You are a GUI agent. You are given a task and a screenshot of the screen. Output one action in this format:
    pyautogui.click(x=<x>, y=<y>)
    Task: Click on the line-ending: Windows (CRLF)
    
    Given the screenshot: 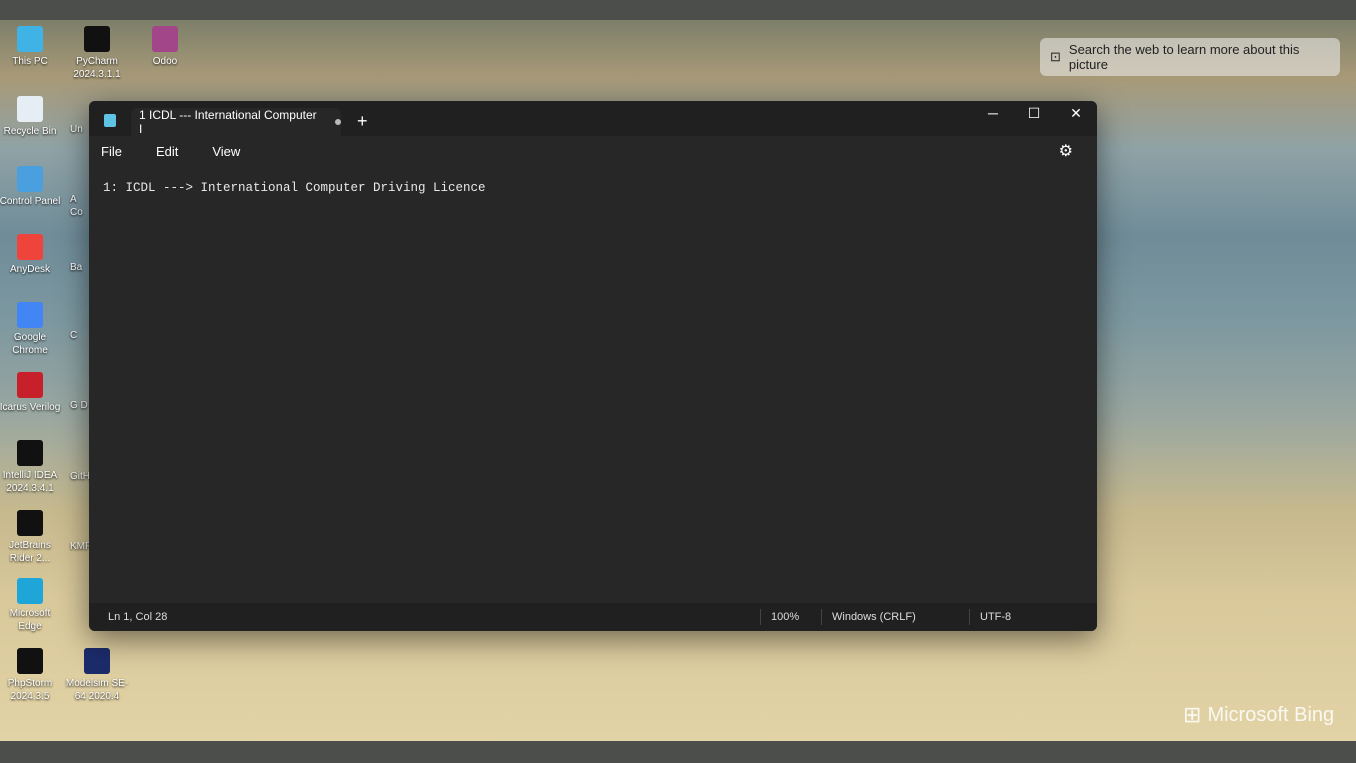 What is the action you would take?
    pyautogui.click(x=874, y=617)
    